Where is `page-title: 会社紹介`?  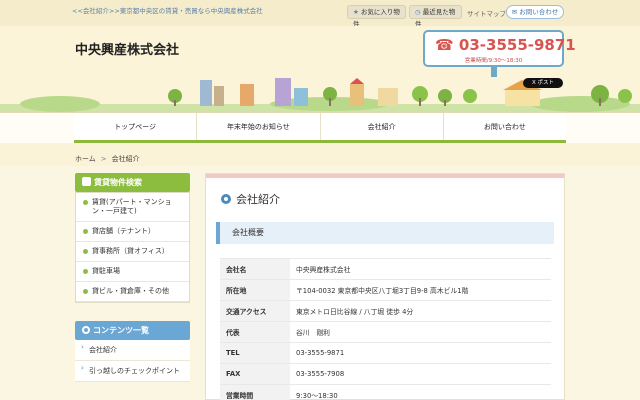
page-title: 会社紹介 is located at coordinates (250, 199).